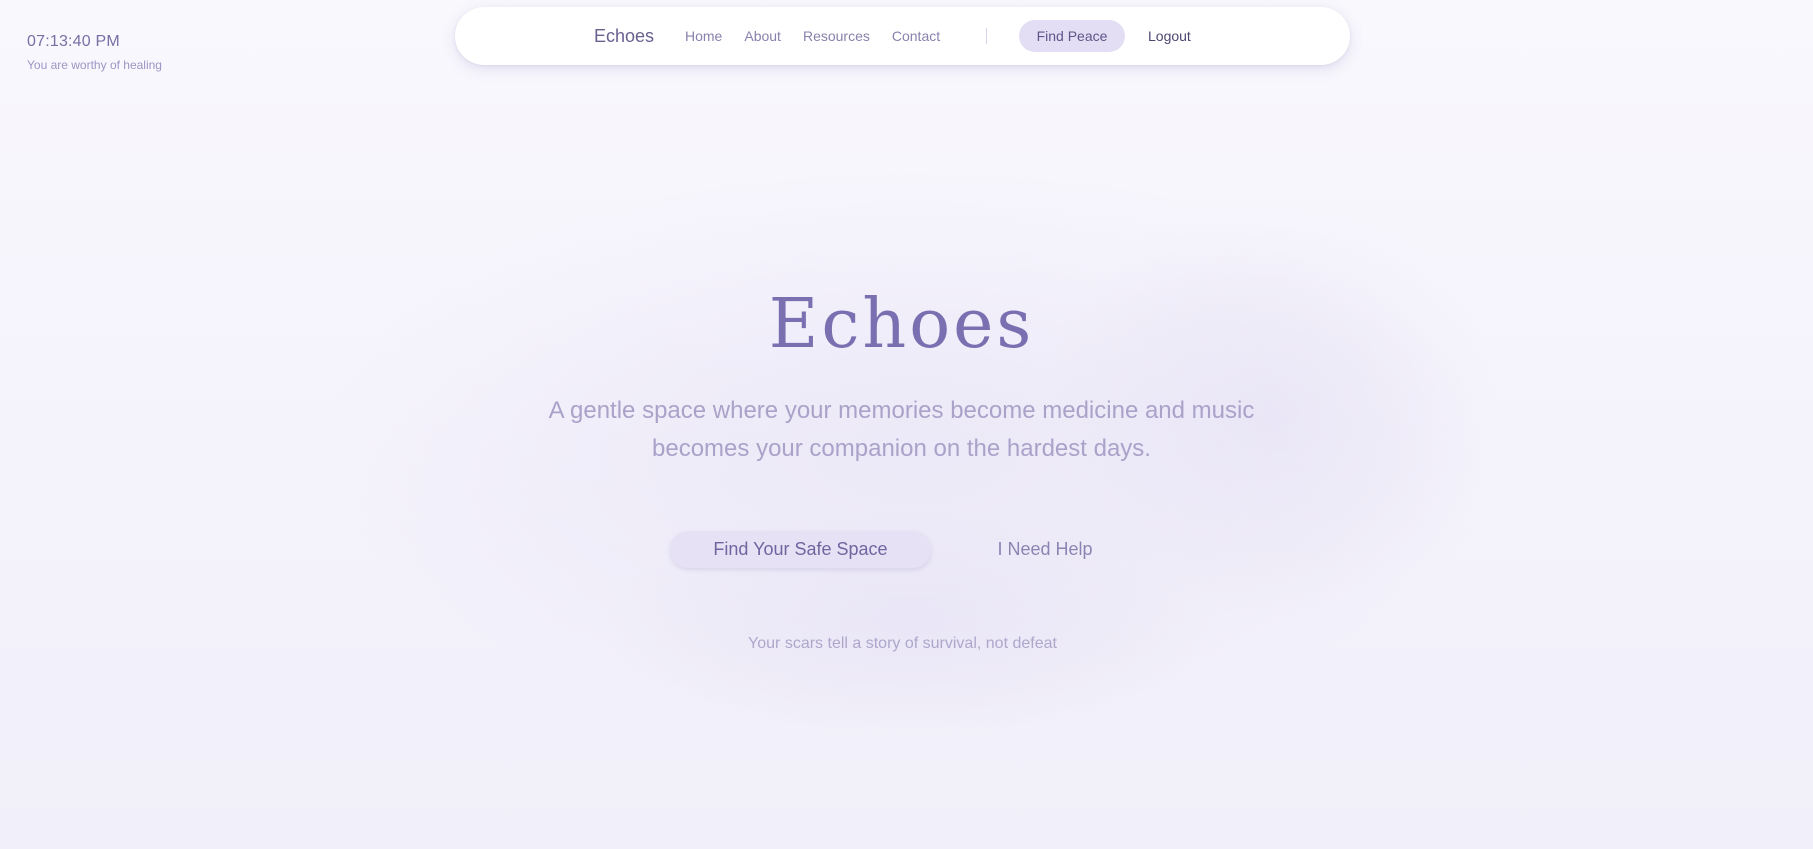 This screenshot has height=849, width=1813. What do you see at coordinates (986, 36) in the screenshot?
I see `nav-divider` at bounding box center [986, 36].